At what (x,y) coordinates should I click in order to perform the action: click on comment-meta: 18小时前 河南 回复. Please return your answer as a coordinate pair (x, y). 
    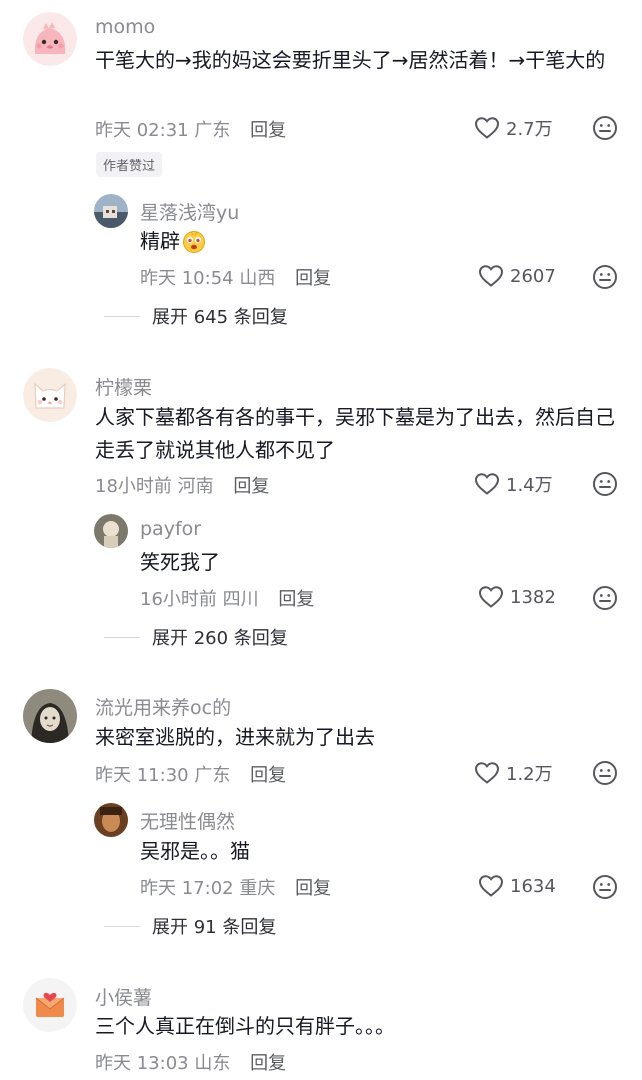
    Looking at the image, I should click on (182, 485).